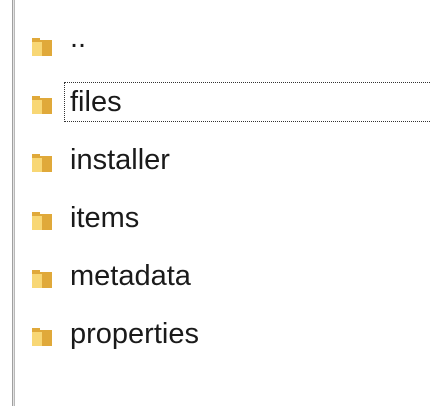  What do you see at coordinates (229, 44) in the screenshot?
I see `list-item-parent-folder: ..` at bounding box center [229, 44].